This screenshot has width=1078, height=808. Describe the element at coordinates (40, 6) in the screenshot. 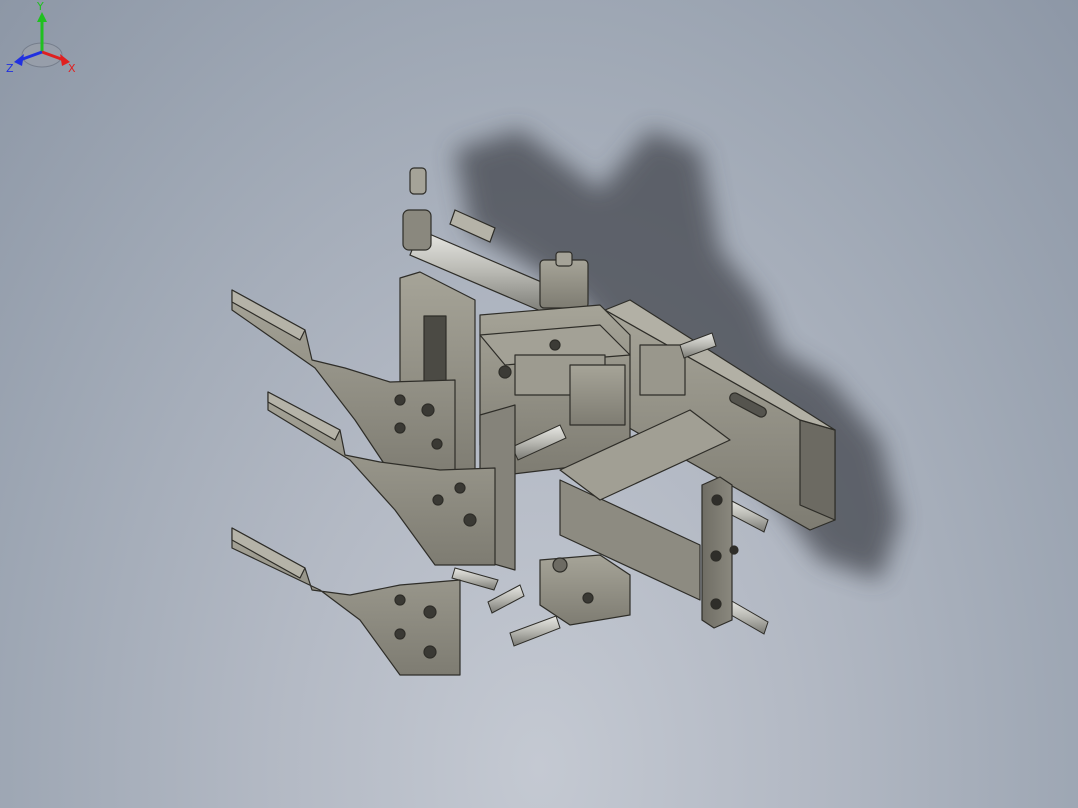

I see `y-axis-label: Y` at that location.